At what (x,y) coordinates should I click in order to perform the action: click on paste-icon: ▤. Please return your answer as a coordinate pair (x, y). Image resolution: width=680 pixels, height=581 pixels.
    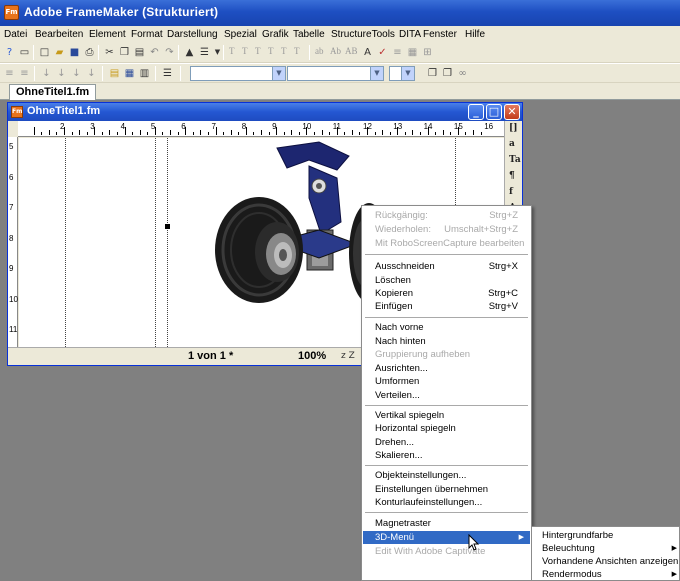
    Looking at the image, I should click on (139, 52).